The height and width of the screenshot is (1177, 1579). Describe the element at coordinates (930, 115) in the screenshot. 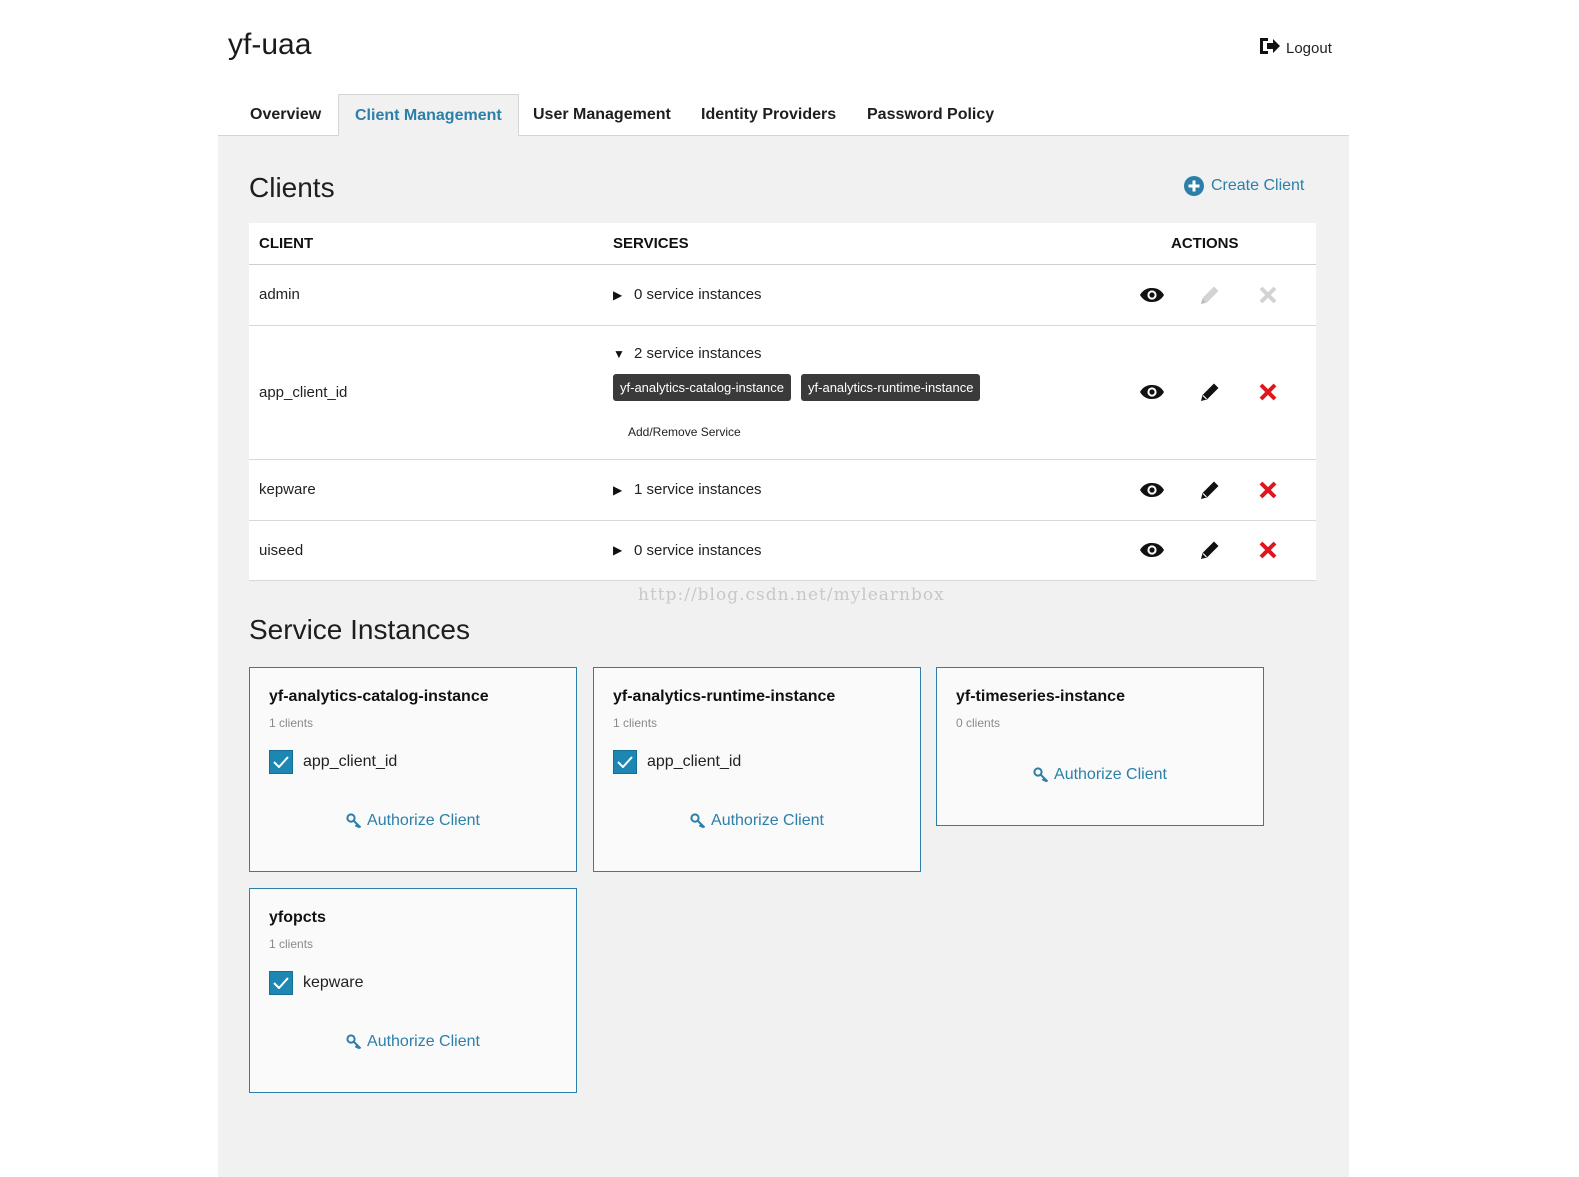

I see `tab-password-policy: Password Policy` at that location.